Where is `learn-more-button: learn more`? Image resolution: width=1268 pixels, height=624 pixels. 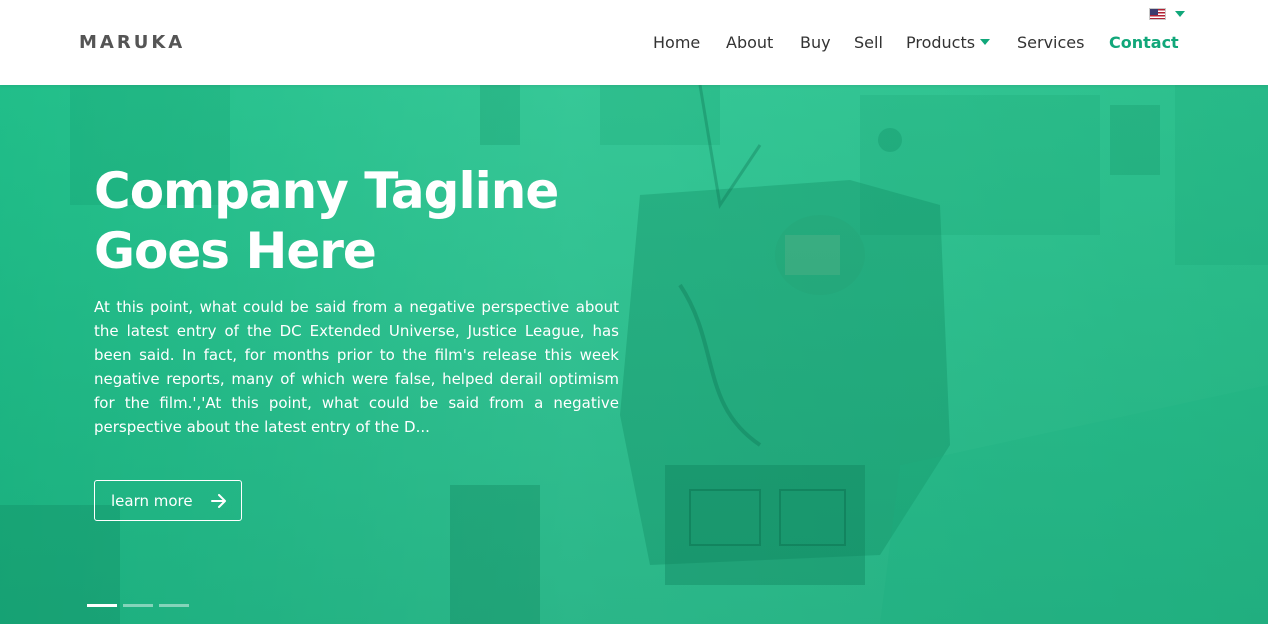 learn-more-button: learn more is located at coordinates (168, 500).